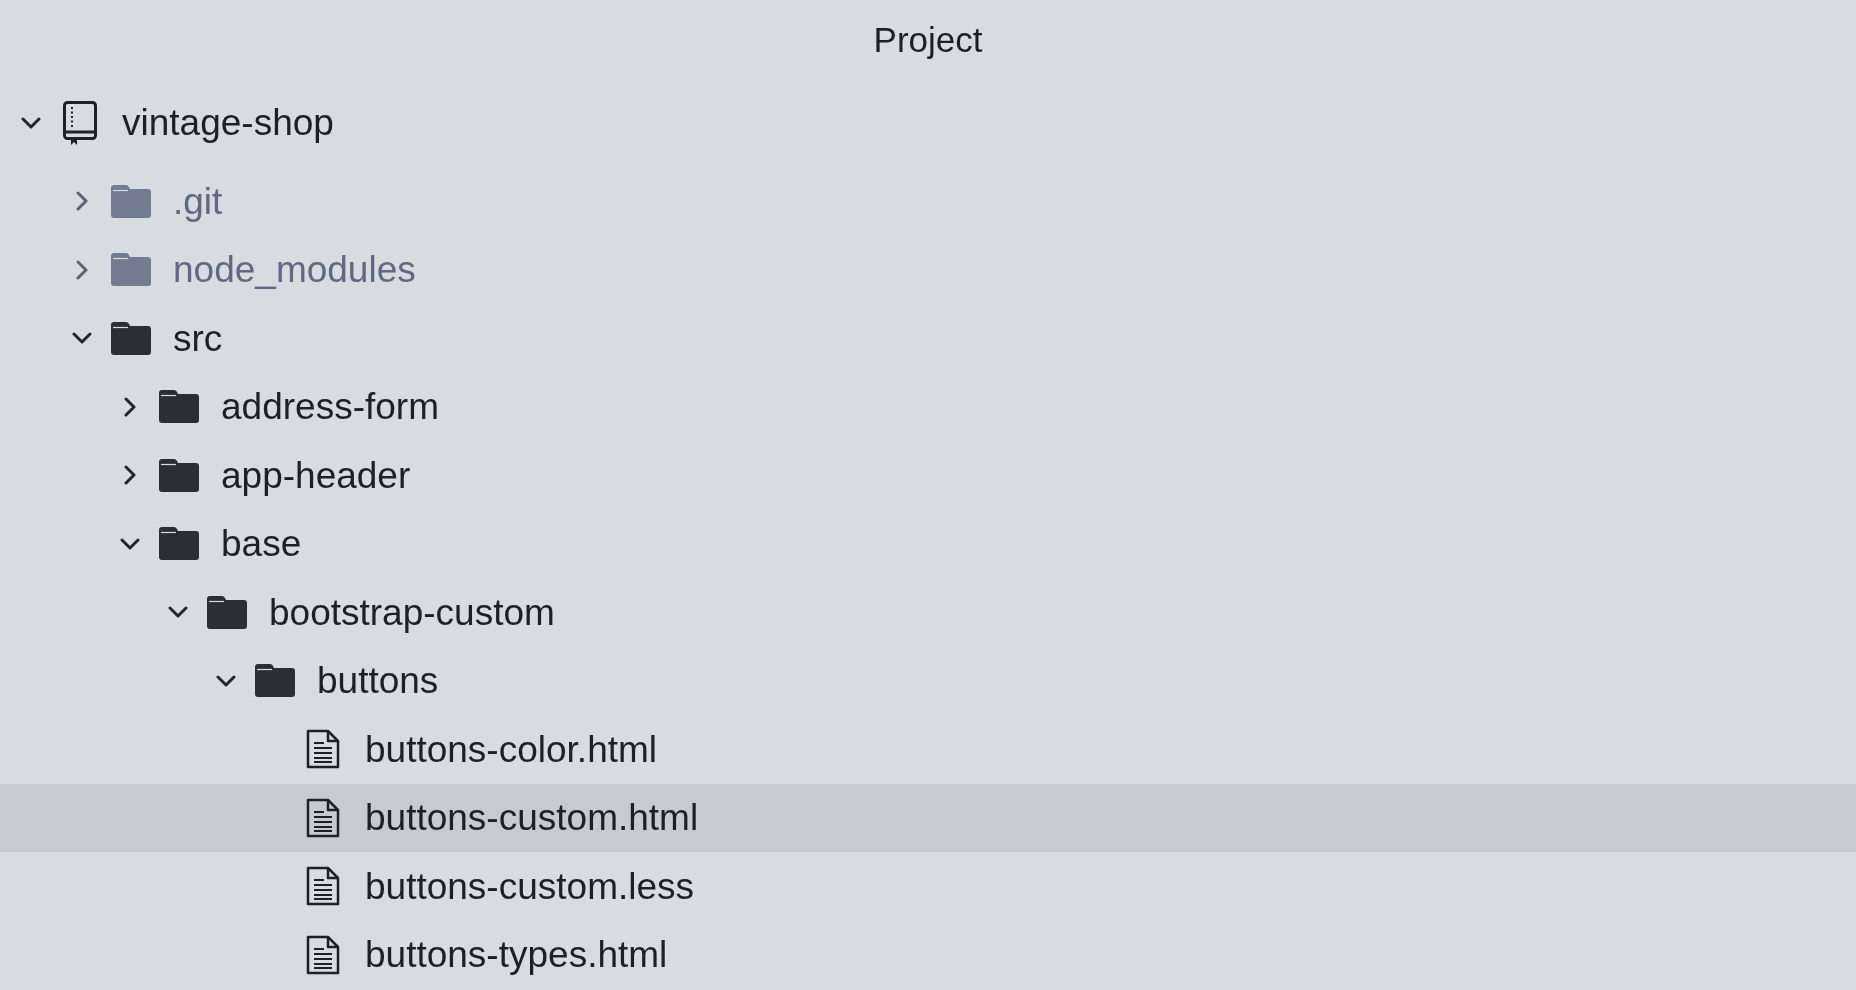 This screenshot has width=1856, height=990. I want to click on folder-name: node_modules, so click(294, 270).